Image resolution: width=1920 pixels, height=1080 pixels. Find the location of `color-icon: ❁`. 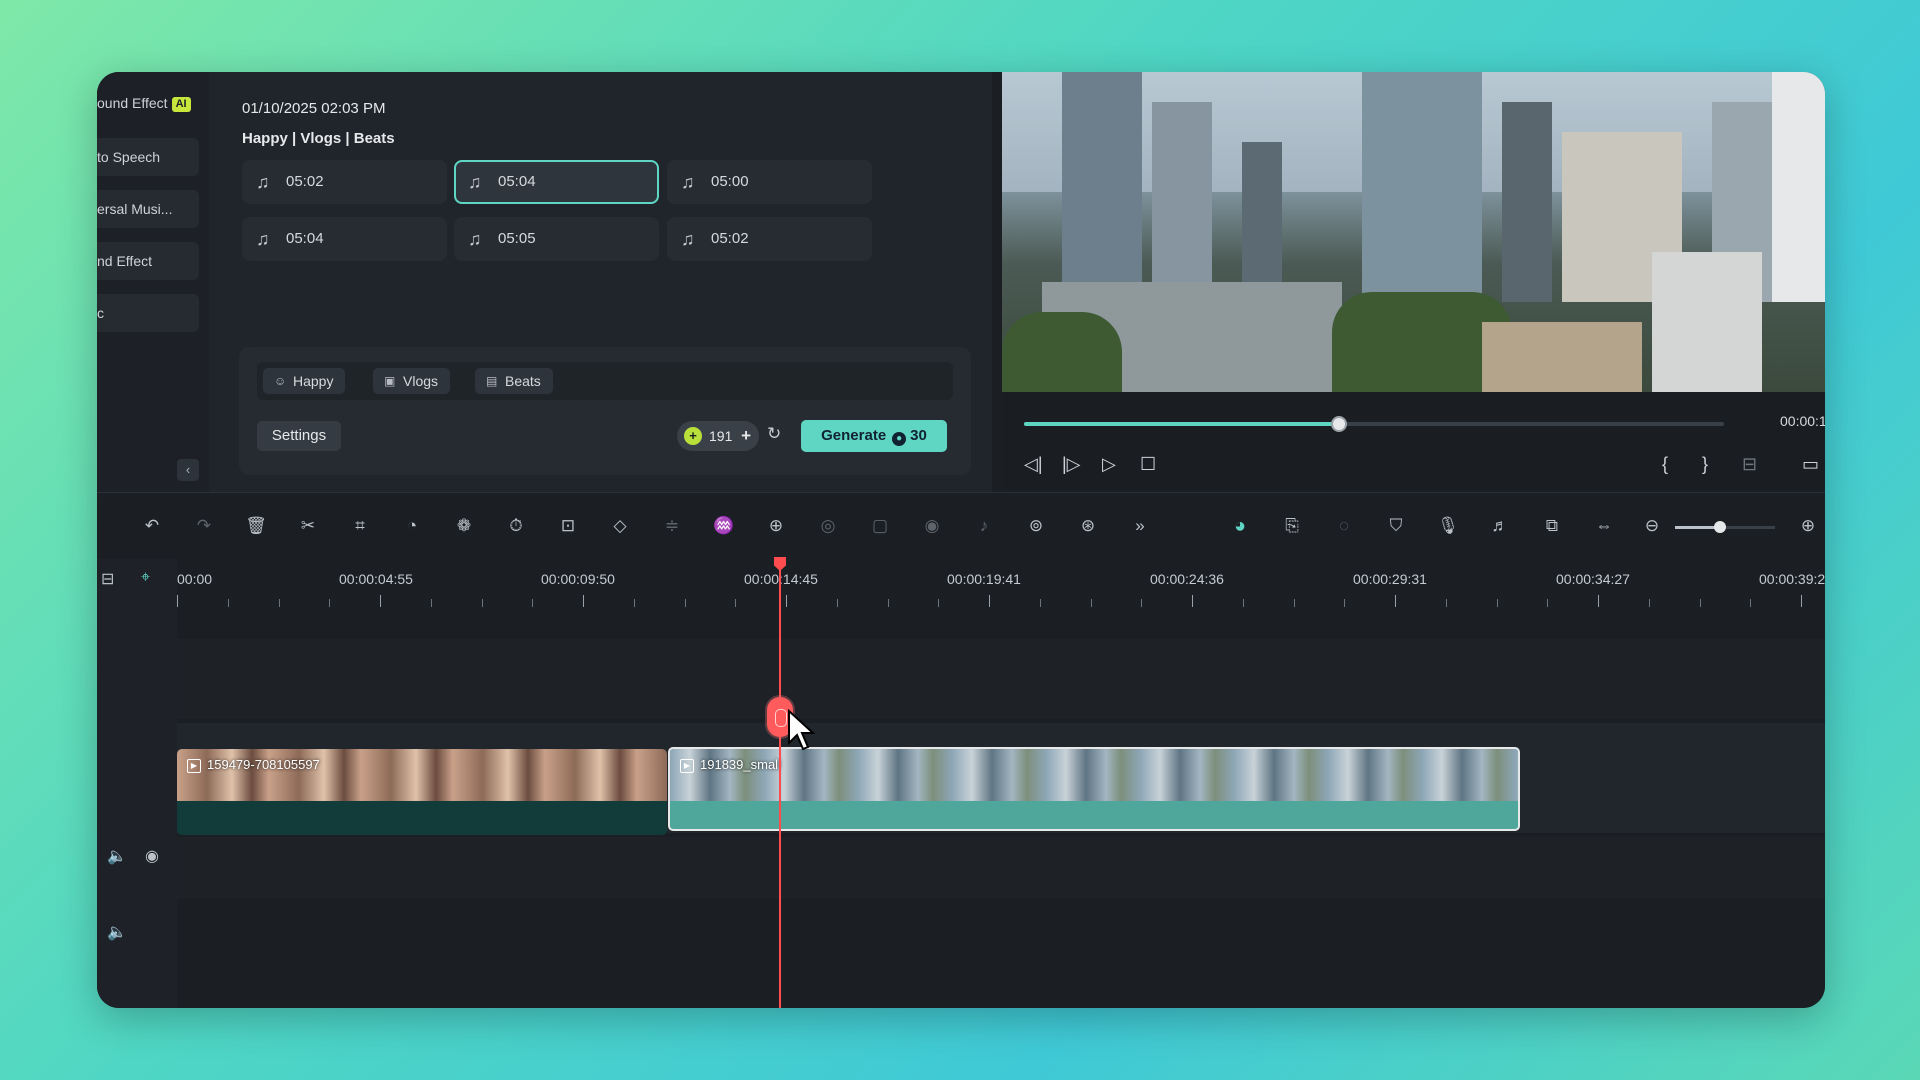

color-icon: ❁ is located at coordinates (464, 526).